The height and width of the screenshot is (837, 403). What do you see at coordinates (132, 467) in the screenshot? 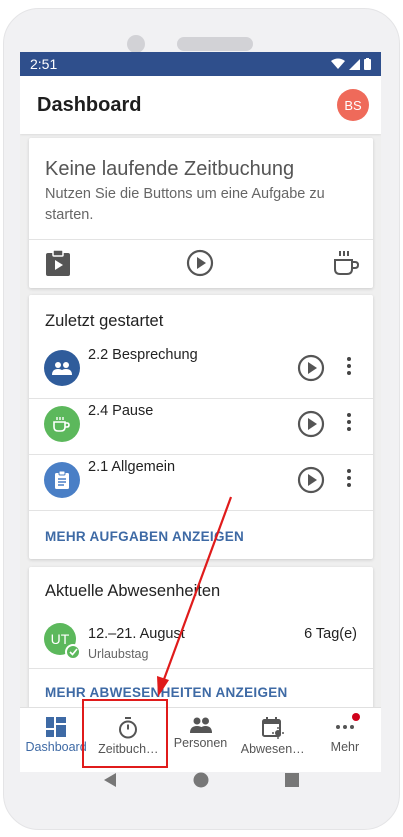
I see `task-label: 2.1 Allgemein` at bounding box center [132, 467].